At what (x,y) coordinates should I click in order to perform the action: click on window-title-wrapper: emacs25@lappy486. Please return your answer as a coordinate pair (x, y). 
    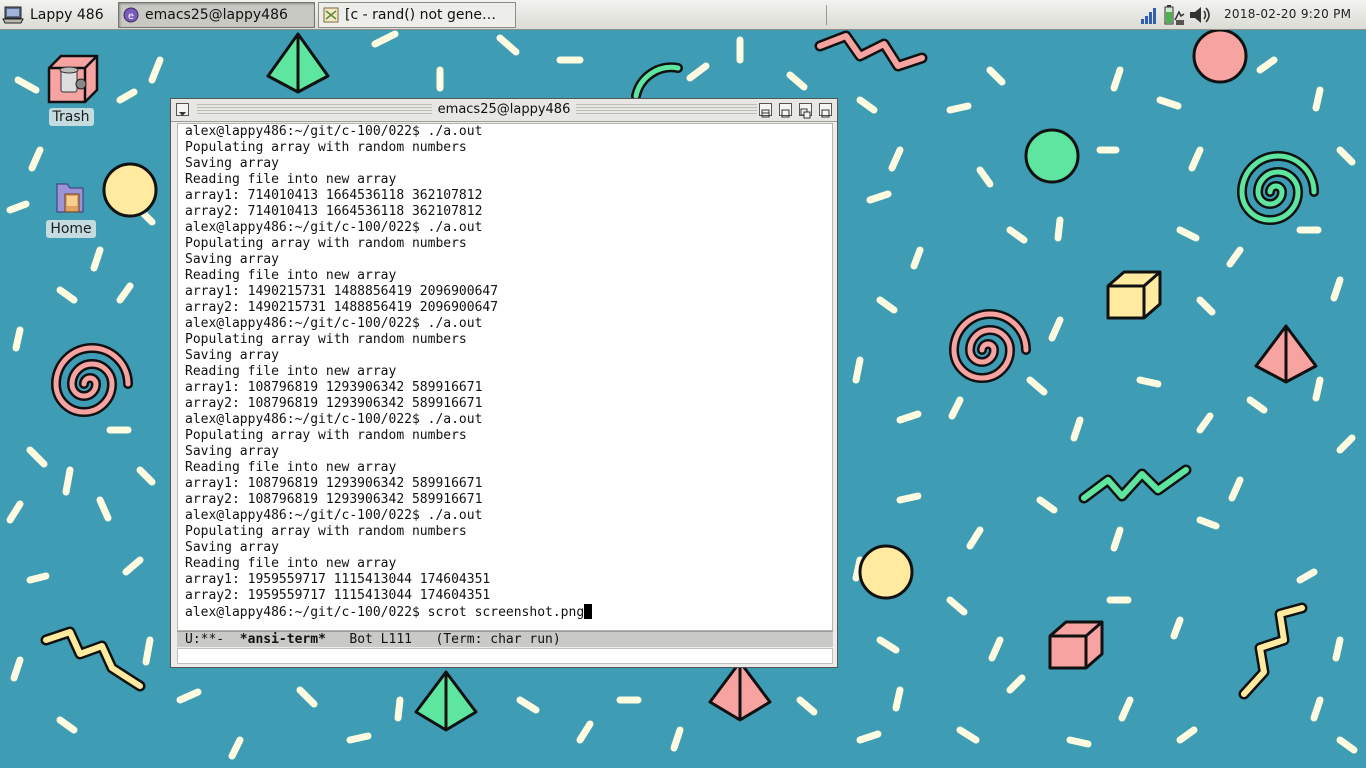
    Looking at the image, I should click on (504, 109).